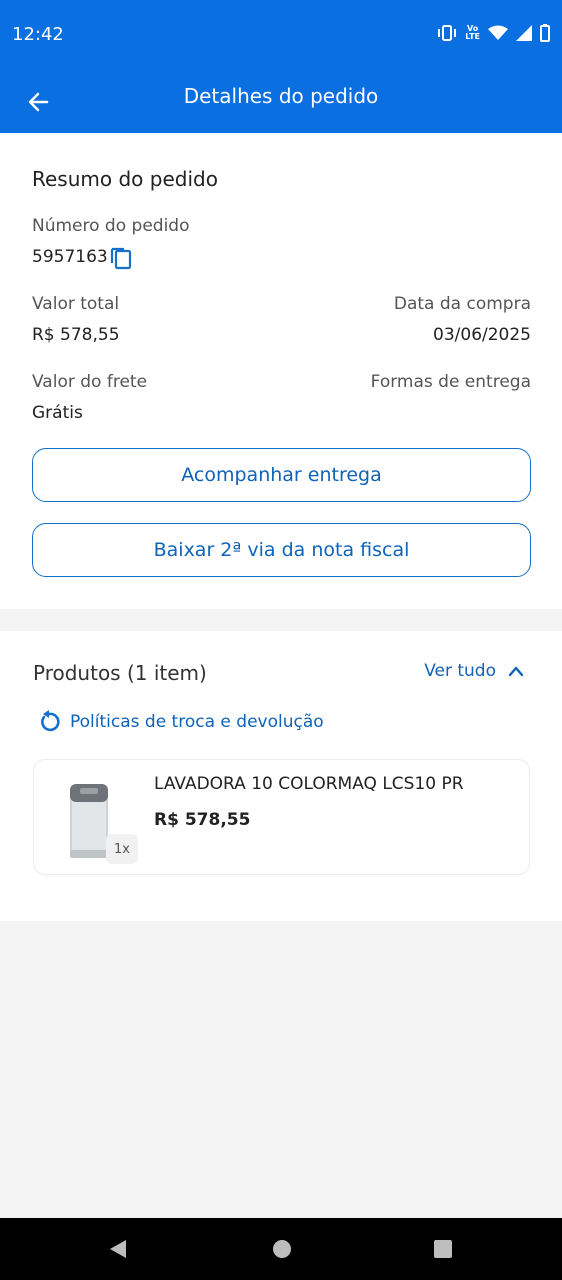 This screenshot has width=562, height=1280. What do you see at coordinates (281, 550) in the screenshot?
I see `download-invoice-button: Baixar 2ª via da nota fiscal` at bounding box center [281, 550].